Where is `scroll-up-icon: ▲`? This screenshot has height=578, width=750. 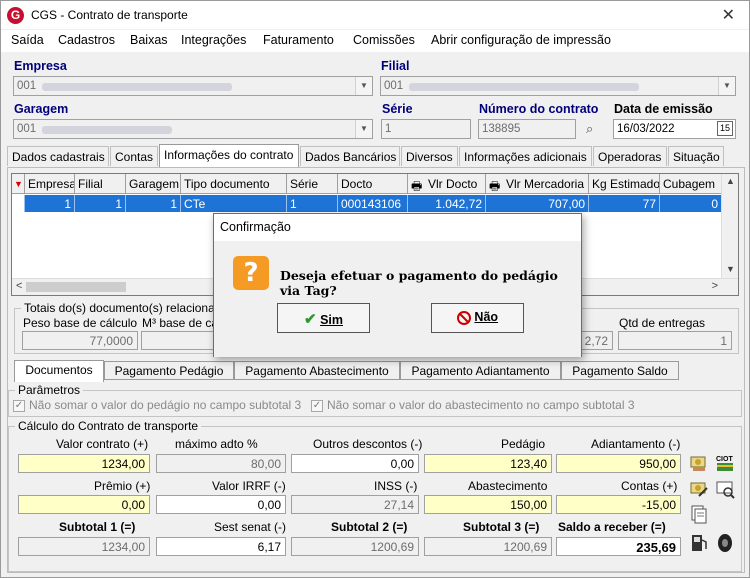
scroll-up-icon: ▲ is located at coordinates (730, 181).